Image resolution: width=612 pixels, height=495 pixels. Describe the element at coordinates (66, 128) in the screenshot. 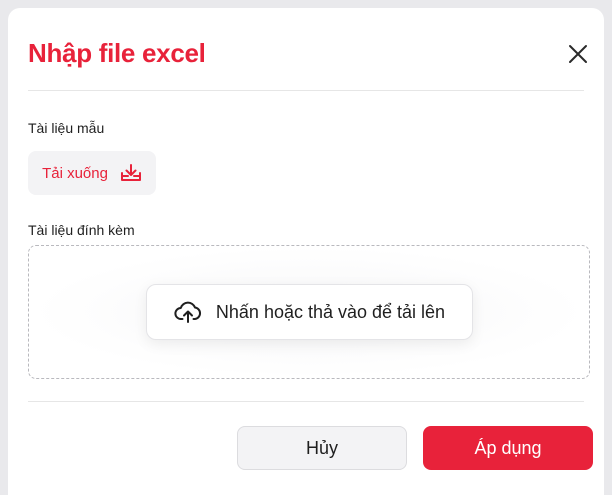

I see `template-label: Tài liệu mẫu` at that location.